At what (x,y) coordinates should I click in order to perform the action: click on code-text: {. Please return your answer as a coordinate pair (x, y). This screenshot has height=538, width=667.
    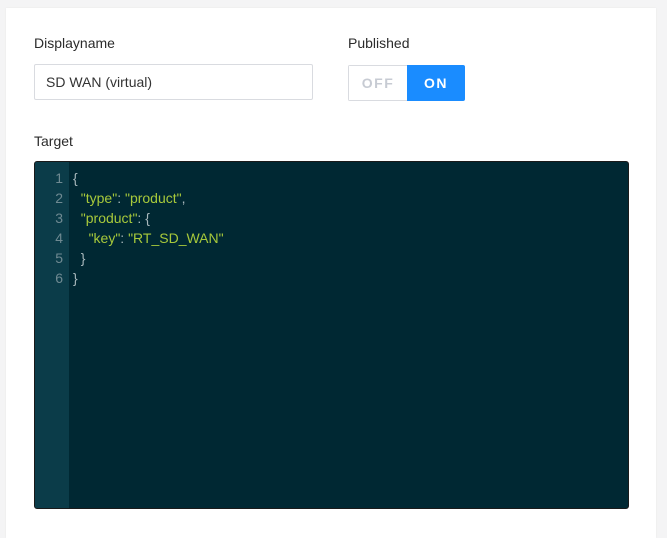
    Looking at the image, I should click on (75, 178).